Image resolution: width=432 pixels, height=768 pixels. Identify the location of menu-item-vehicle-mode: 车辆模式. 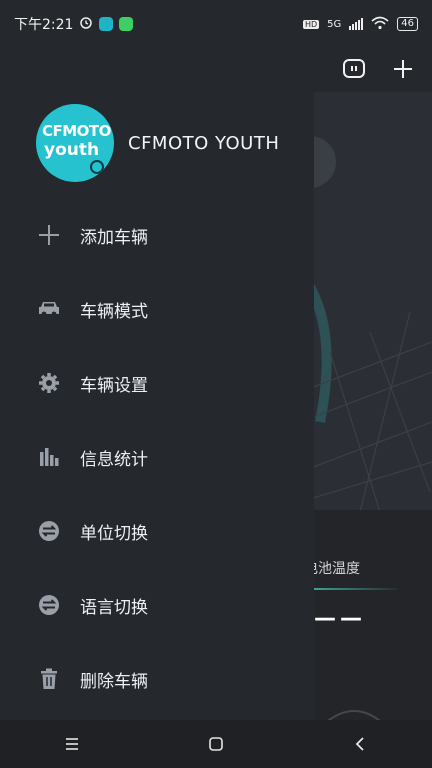
(157, 309).